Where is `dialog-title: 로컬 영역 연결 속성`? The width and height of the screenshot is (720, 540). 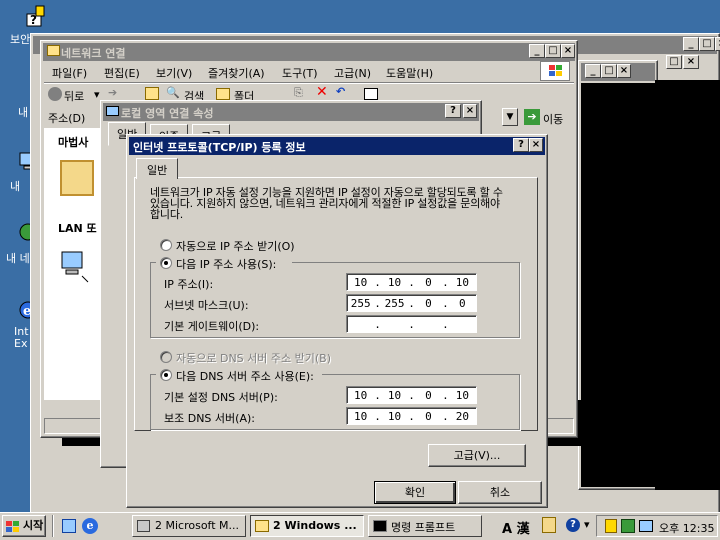
dialog-title: 로컬 영역 연결 속성 is located at coordinates (167, 113).